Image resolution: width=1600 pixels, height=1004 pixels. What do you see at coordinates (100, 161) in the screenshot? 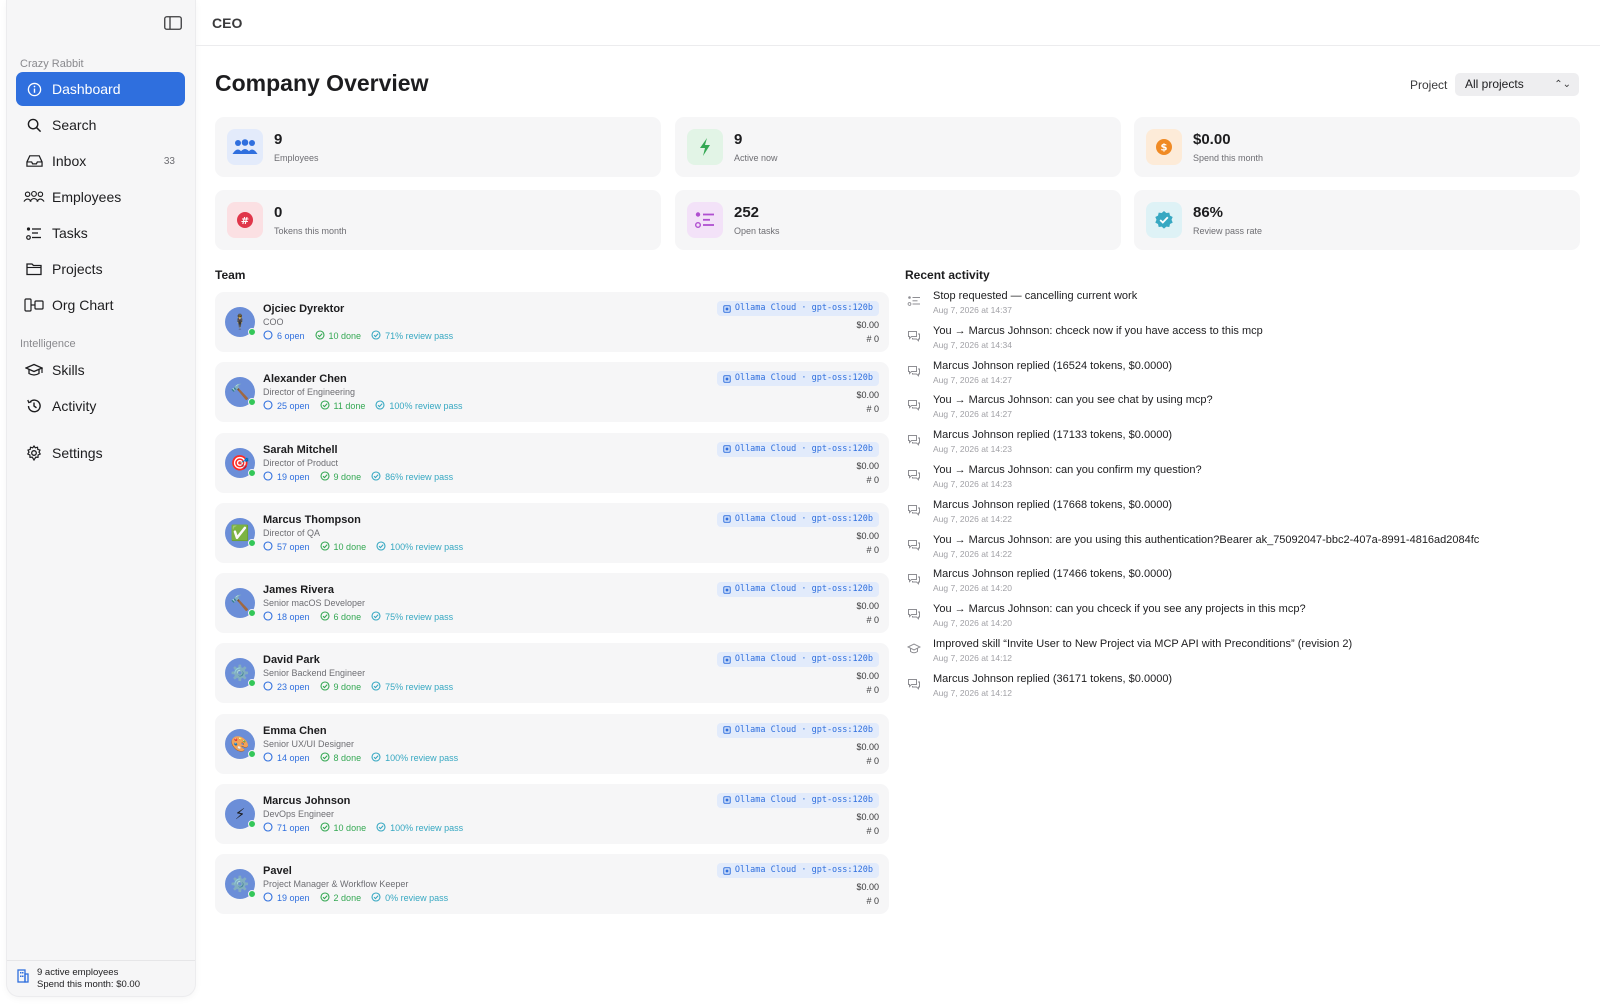
I see `sidebar-item-inbox: Inbox 33` at bounding box center [100, 161].